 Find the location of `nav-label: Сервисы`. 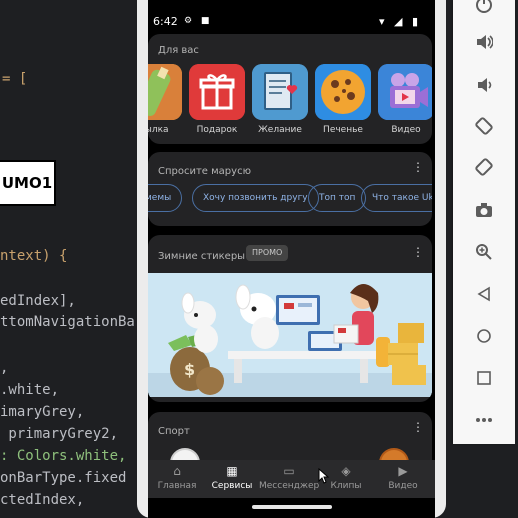

nav-label: Сервисы is located at coordinates (232, 486).